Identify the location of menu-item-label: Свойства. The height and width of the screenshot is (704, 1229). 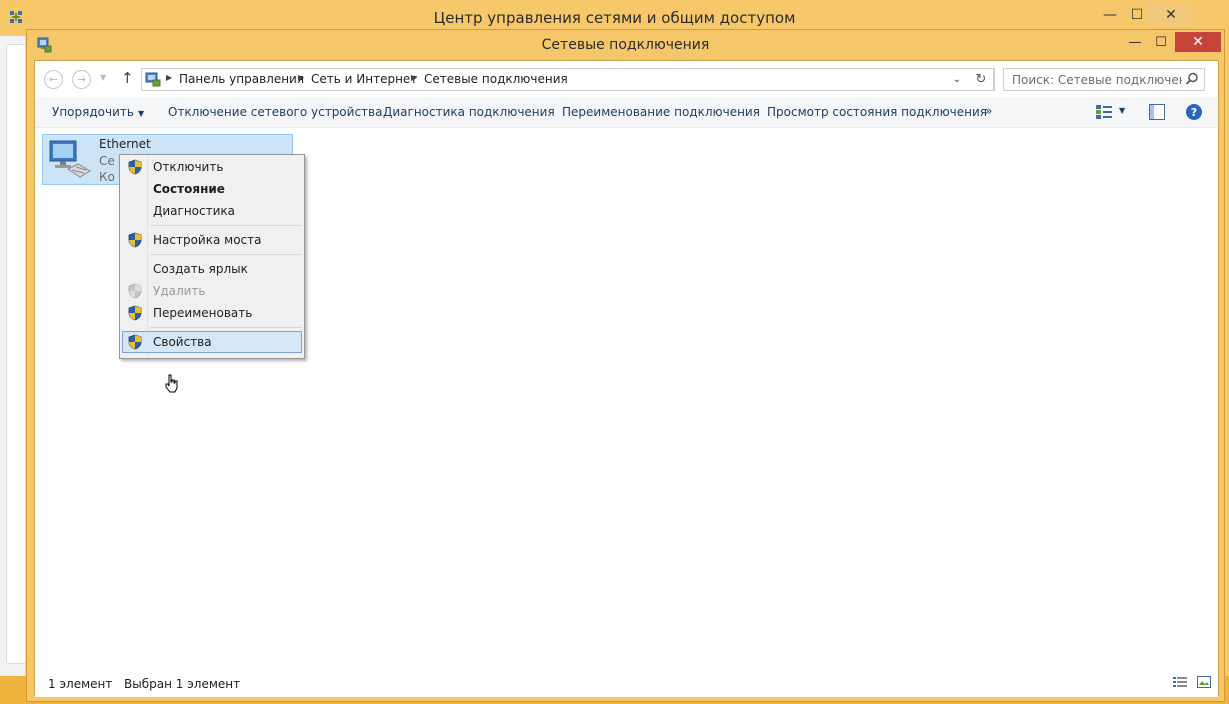
(182, 342).